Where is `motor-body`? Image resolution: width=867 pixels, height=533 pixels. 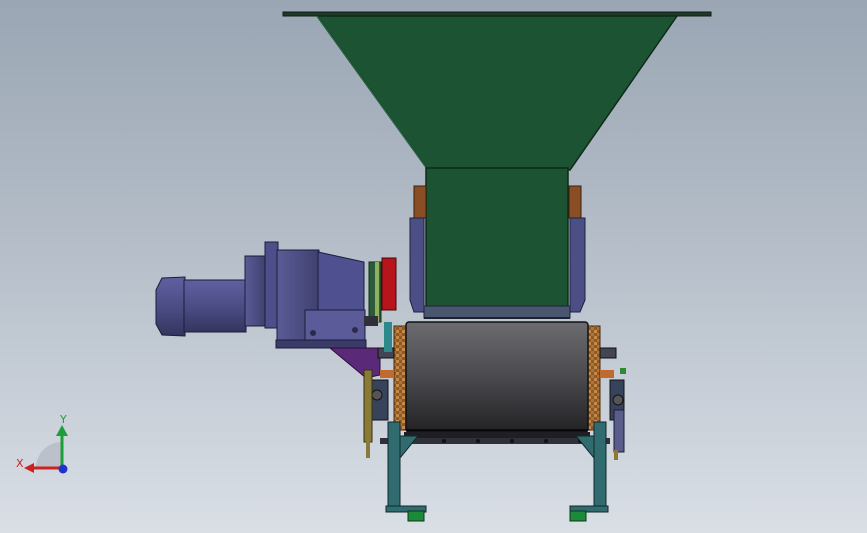 motor-body is located at coordinates (215, 306).